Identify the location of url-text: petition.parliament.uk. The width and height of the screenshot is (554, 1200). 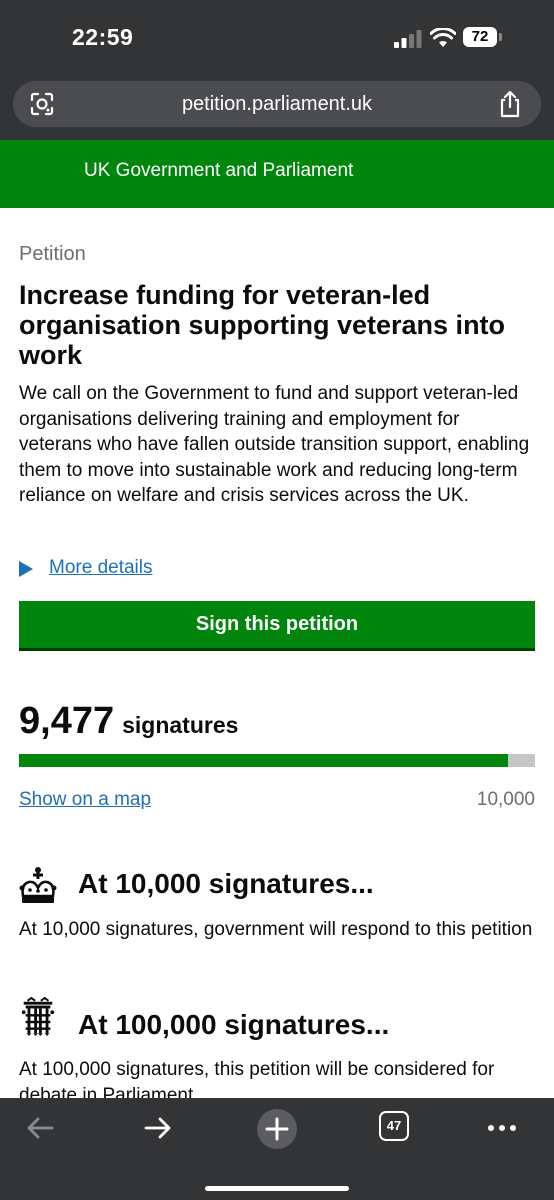
(277, 104).